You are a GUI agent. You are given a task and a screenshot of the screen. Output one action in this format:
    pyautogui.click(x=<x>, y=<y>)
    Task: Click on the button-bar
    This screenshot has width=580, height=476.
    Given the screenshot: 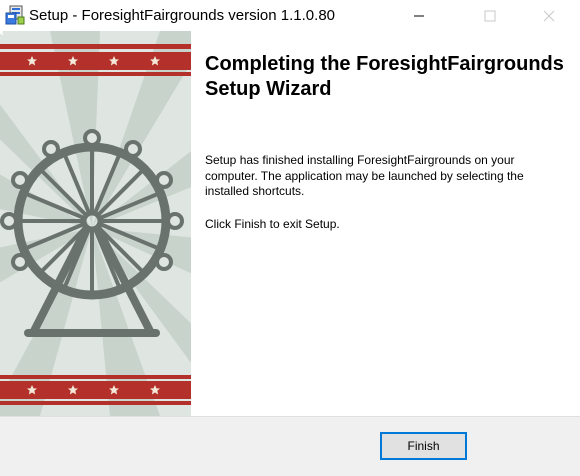 What is the action you would take?
    pyautogui.click(x=290, y=446)
    